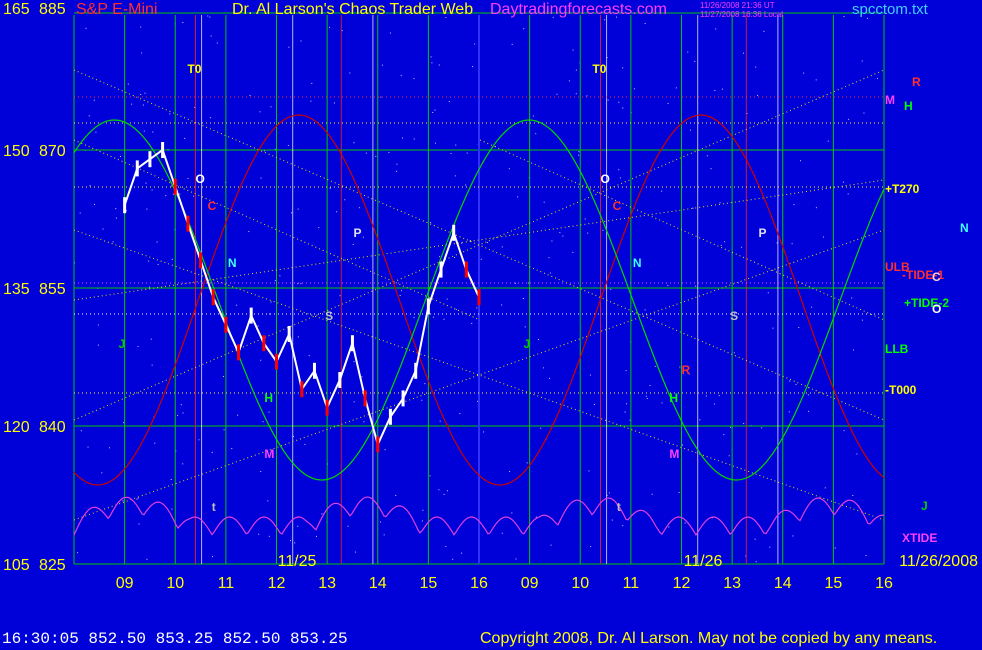  What do you see at coordinates (194, 69) in the screenshot?
I see `event-label: T0` at bounding box center [194, 69].